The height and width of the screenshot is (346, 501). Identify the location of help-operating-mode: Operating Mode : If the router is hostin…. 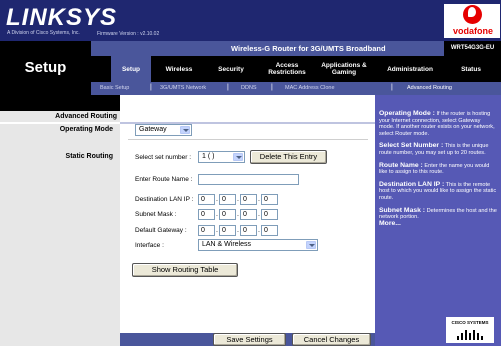
(437, 123).